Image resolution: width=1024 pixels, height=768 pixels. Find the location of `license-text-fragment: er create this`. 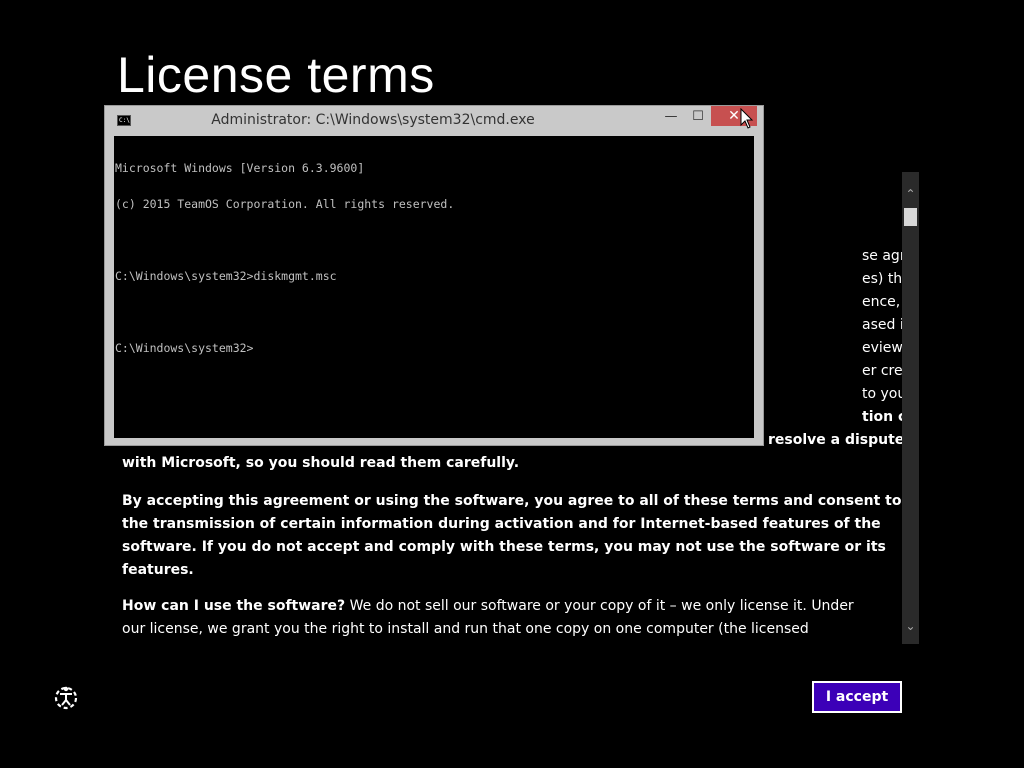

license-text-fragment: er create this is located at coordinates (882, 371).